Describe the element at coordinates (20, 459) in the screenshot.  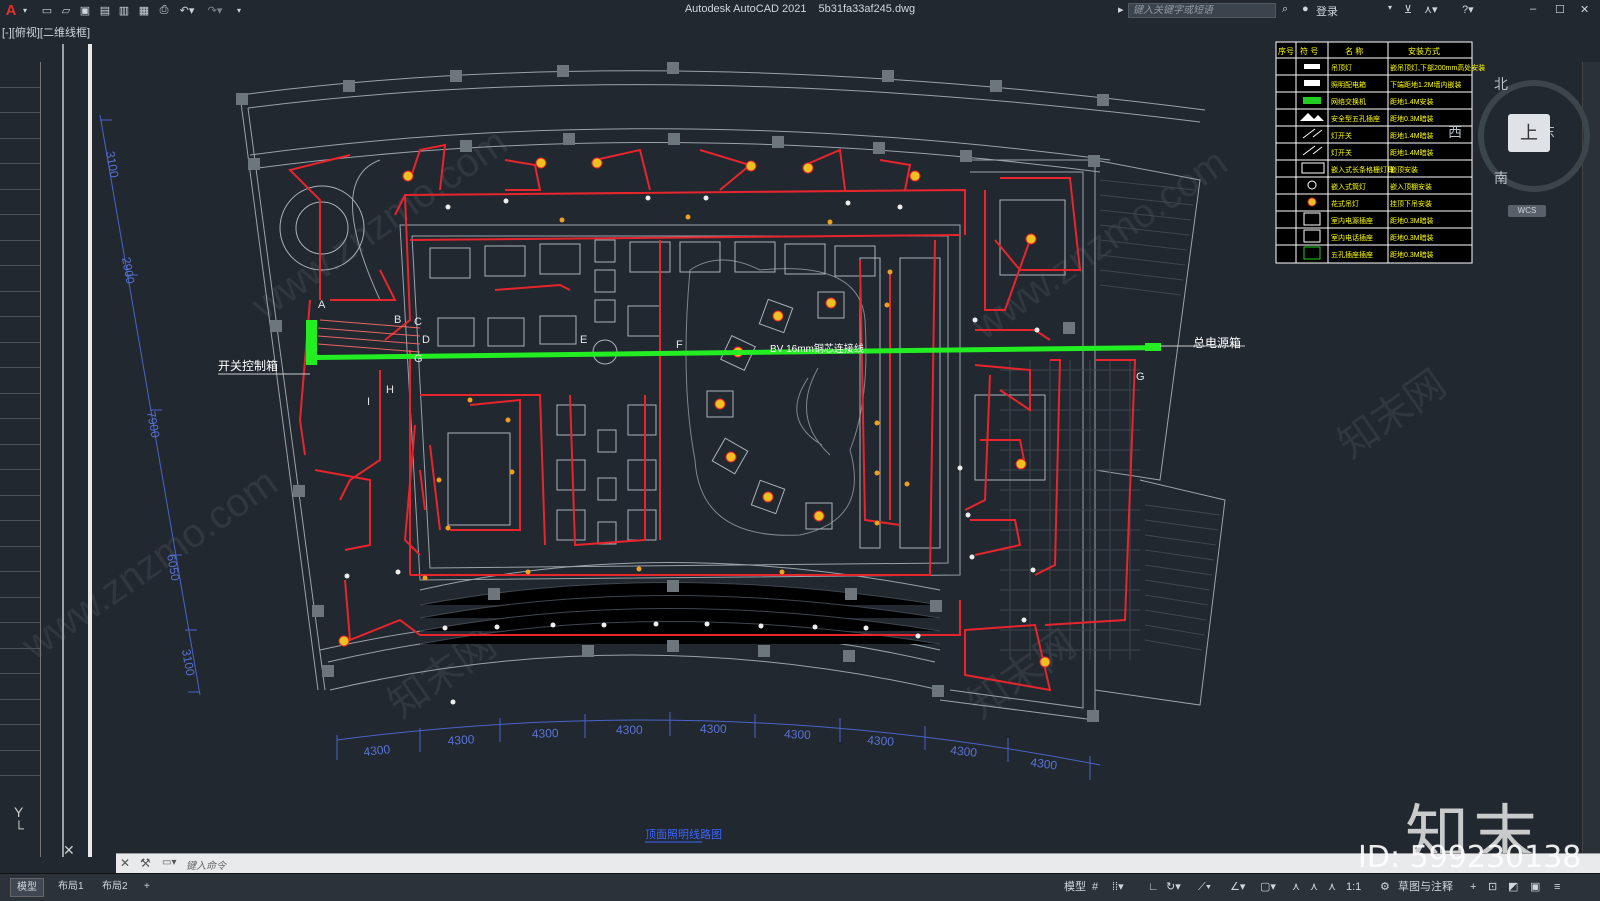
I see `tool-palette` at that location.